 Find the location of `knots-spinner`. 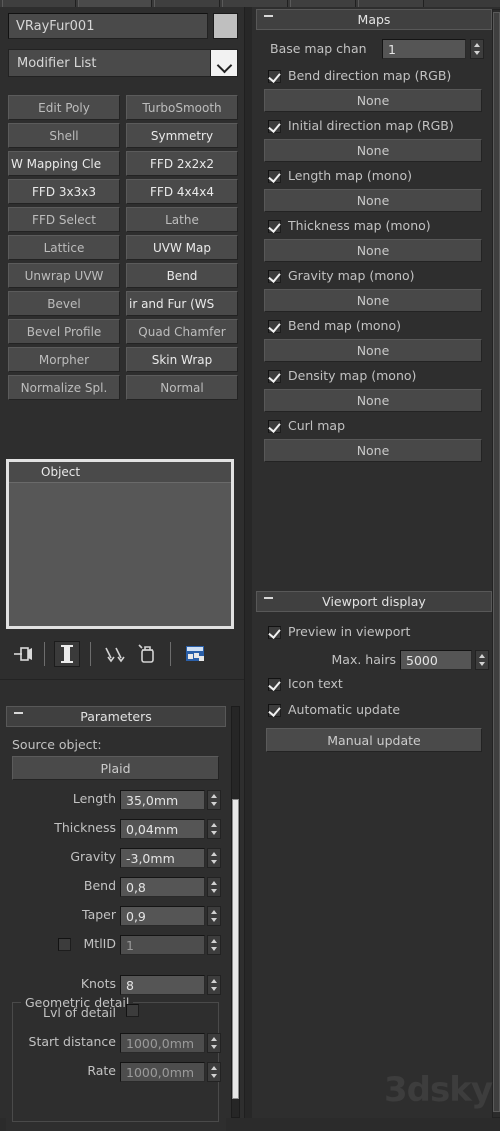

knots-spinner is located at coordinates (214, 985).